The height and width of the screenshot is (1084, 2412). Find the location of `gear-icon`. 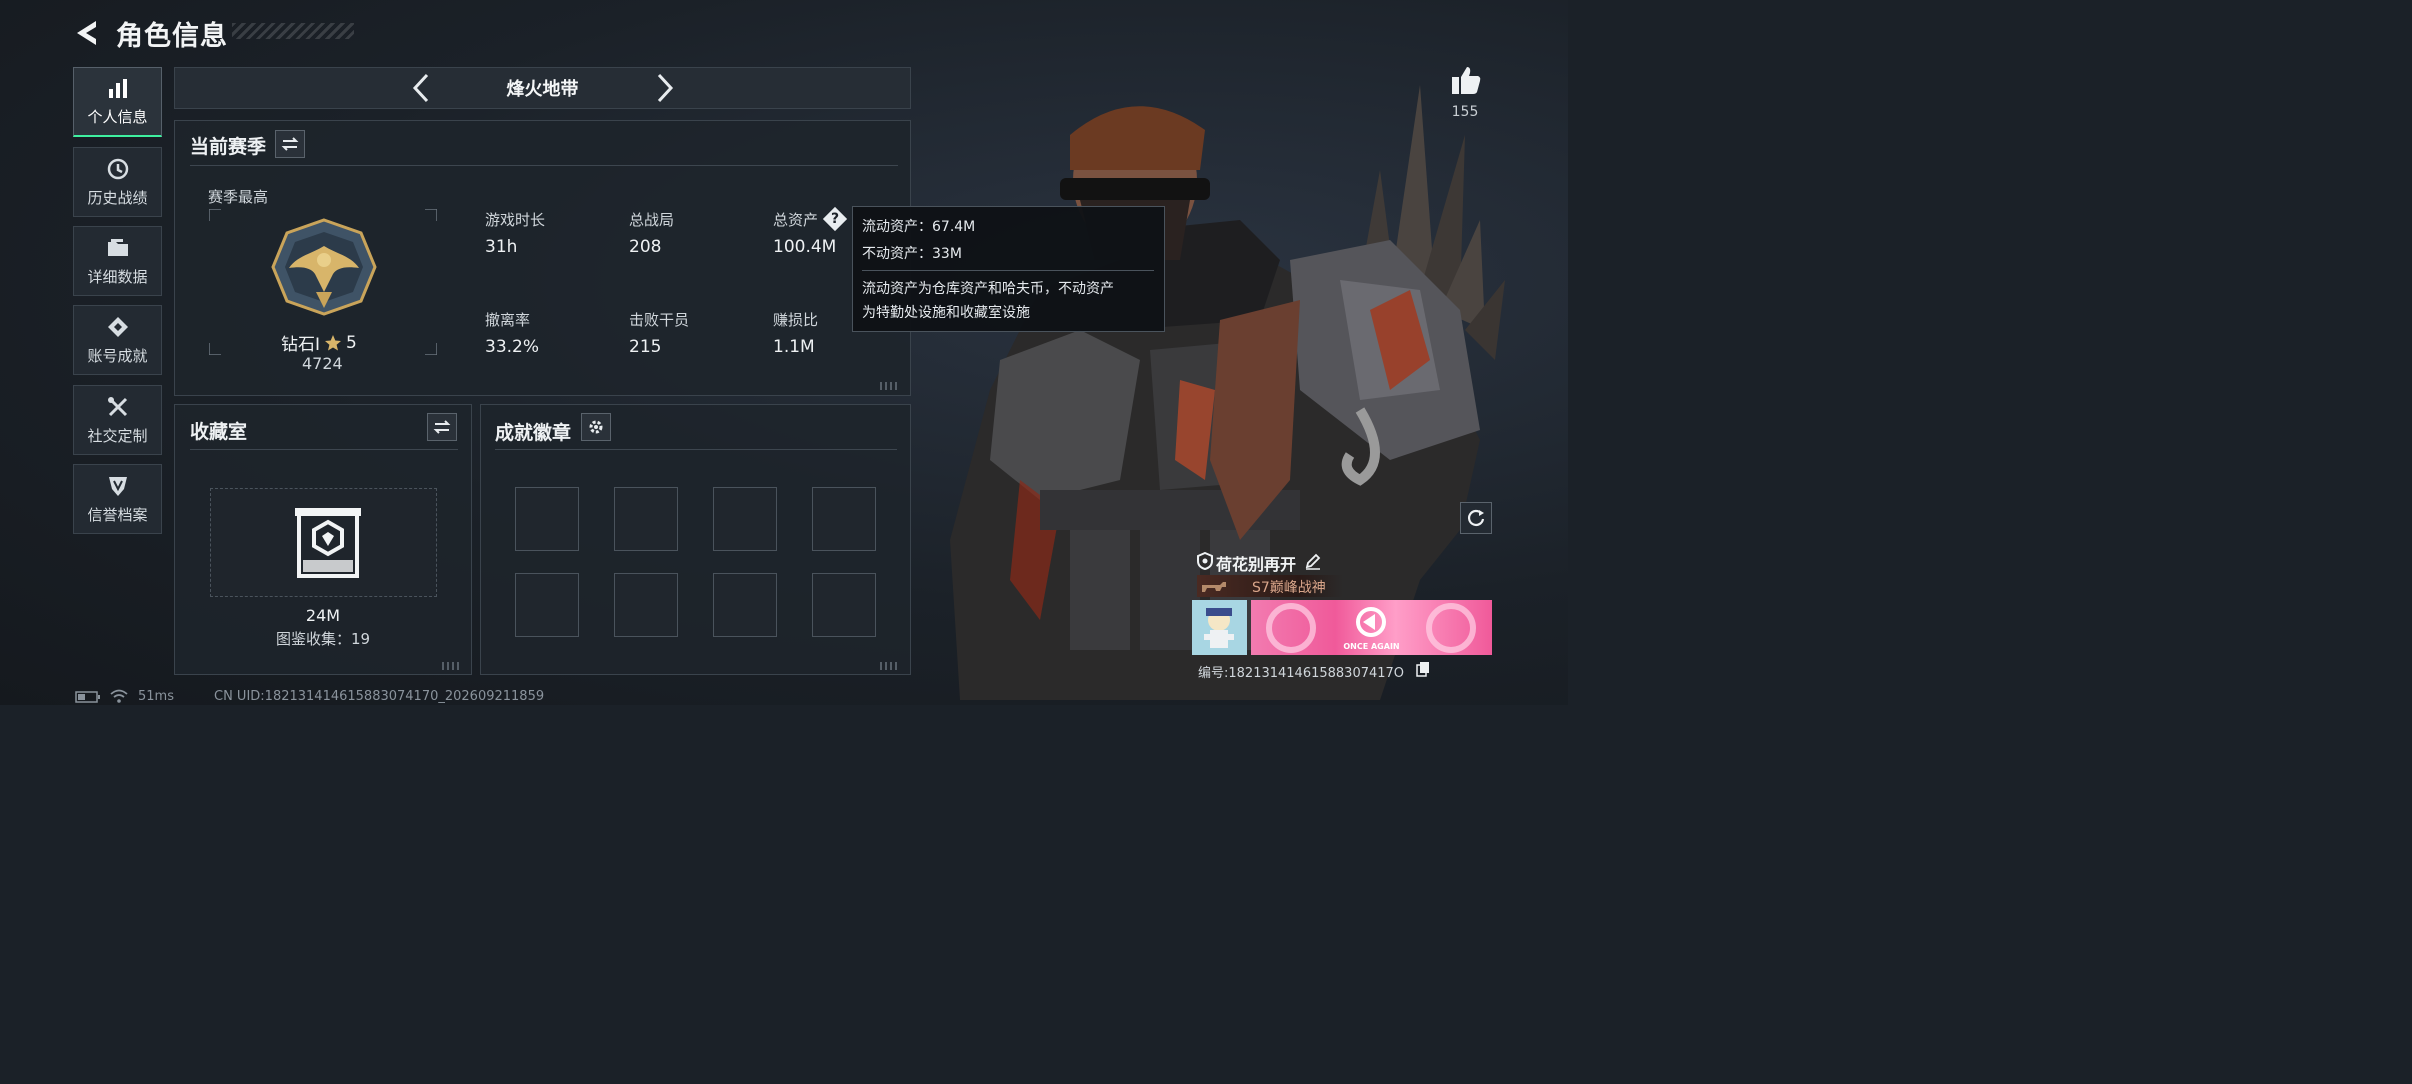

gear-icon is located at coordinates (596, 427).